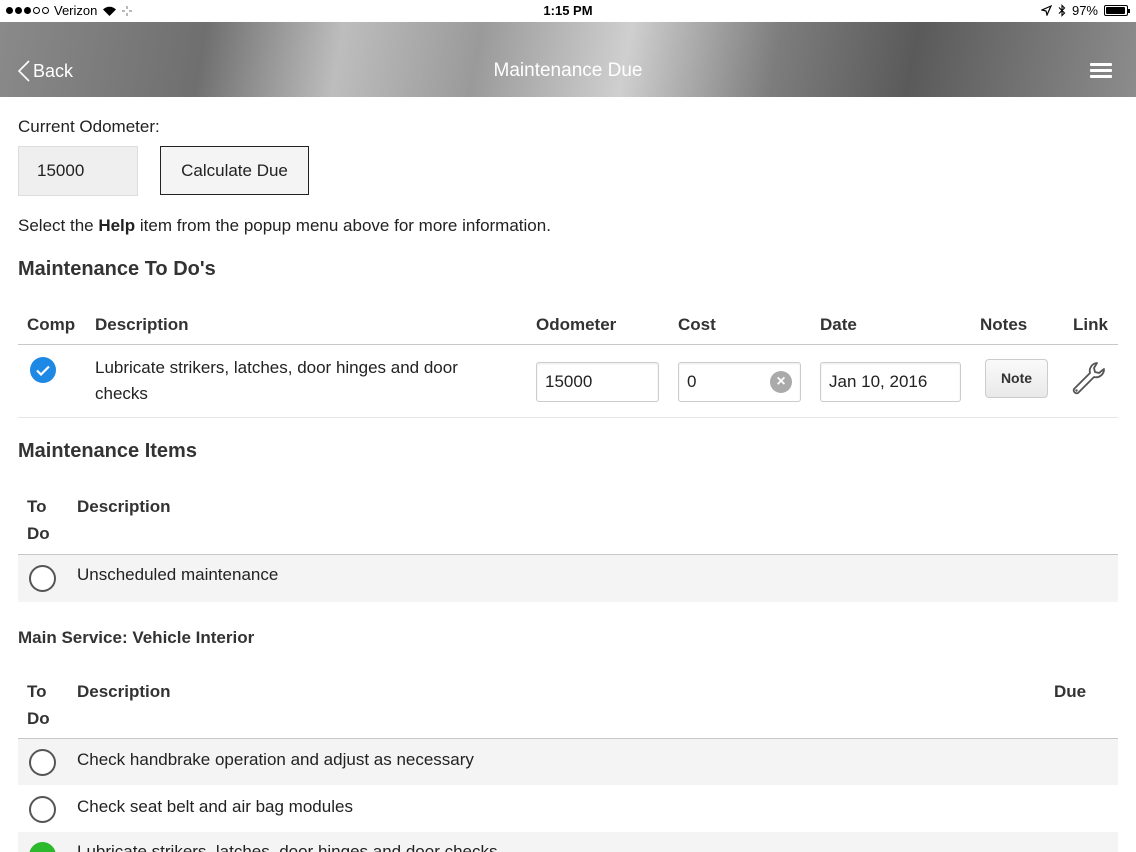  What do you see at coordinates (136, 637) in the screenshot?
I see `interior-title: Main Service: Vehicle Interior` at bounding box center [136, 637].